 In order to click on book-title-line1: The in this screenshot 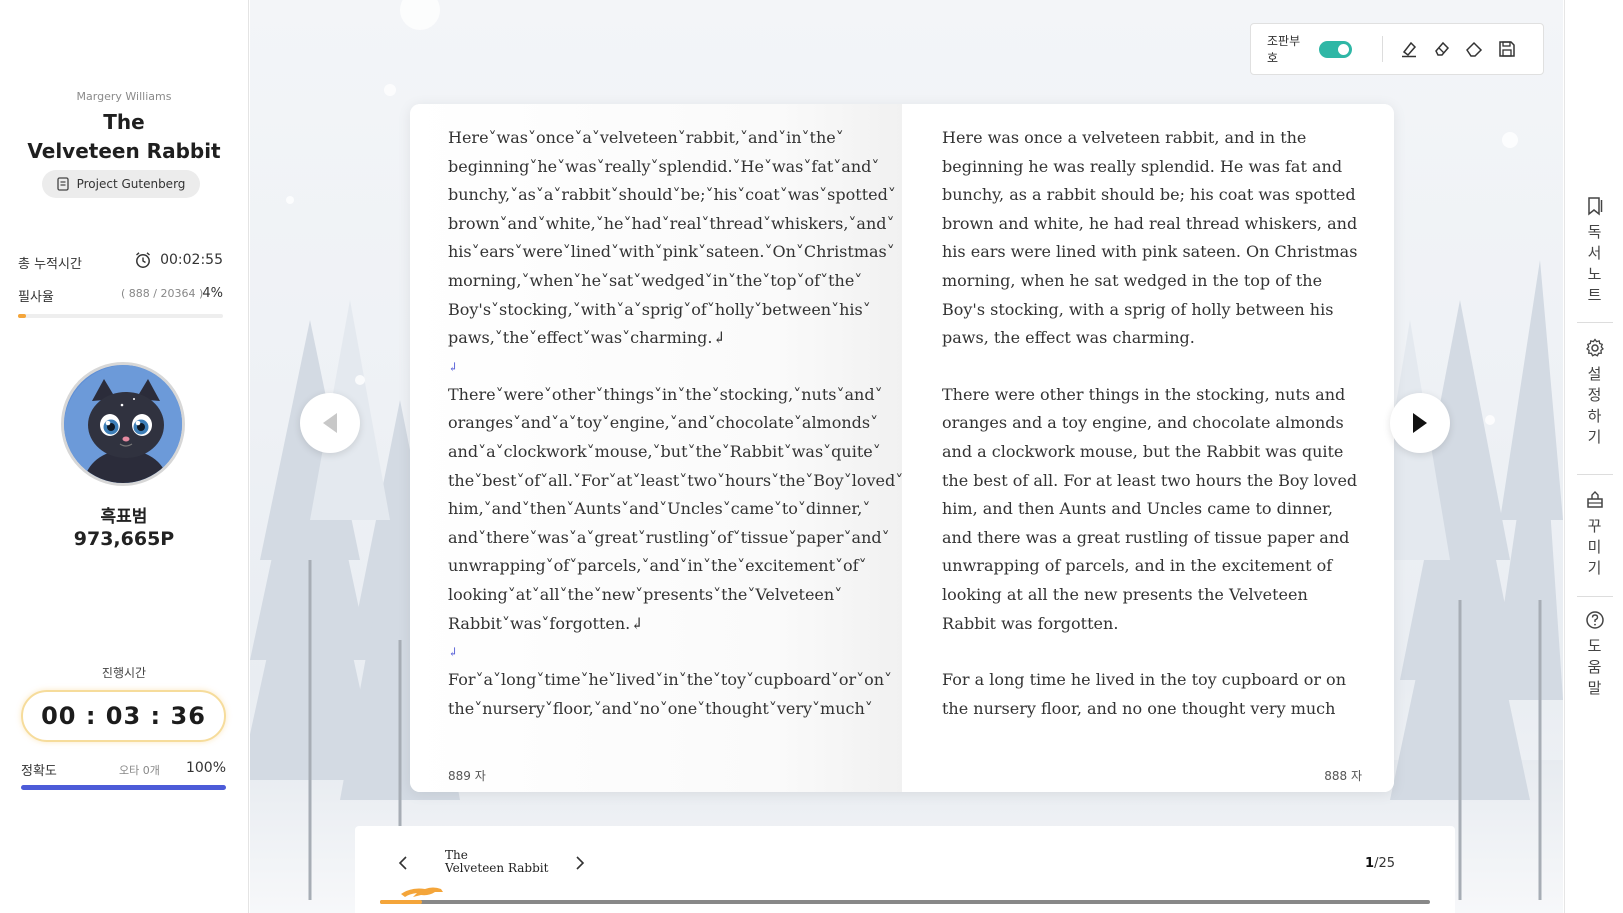, I will do `click(124, 122)`.